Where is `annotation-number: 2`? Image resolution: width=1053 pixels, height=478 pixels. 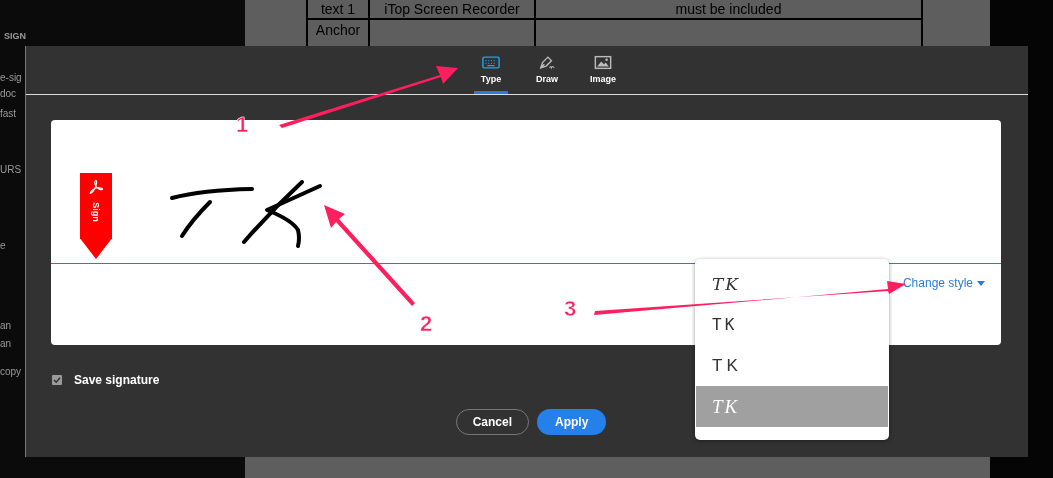 annotation-number: 2 is located at coordinates (426, 324).